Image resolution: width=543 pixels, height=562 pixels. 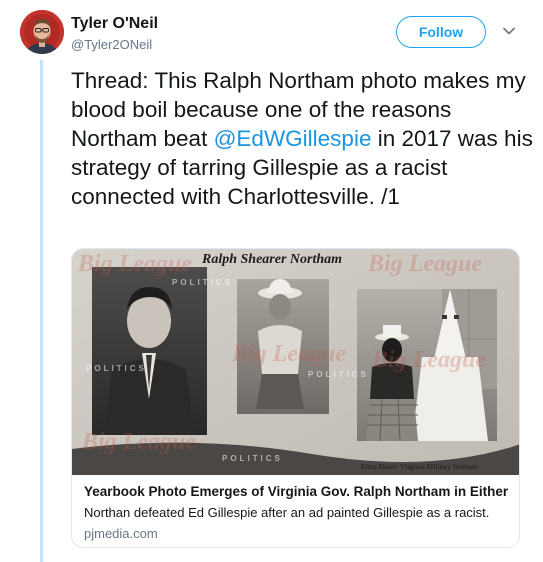 I want to click on avatar, so click(x=42, y=32).